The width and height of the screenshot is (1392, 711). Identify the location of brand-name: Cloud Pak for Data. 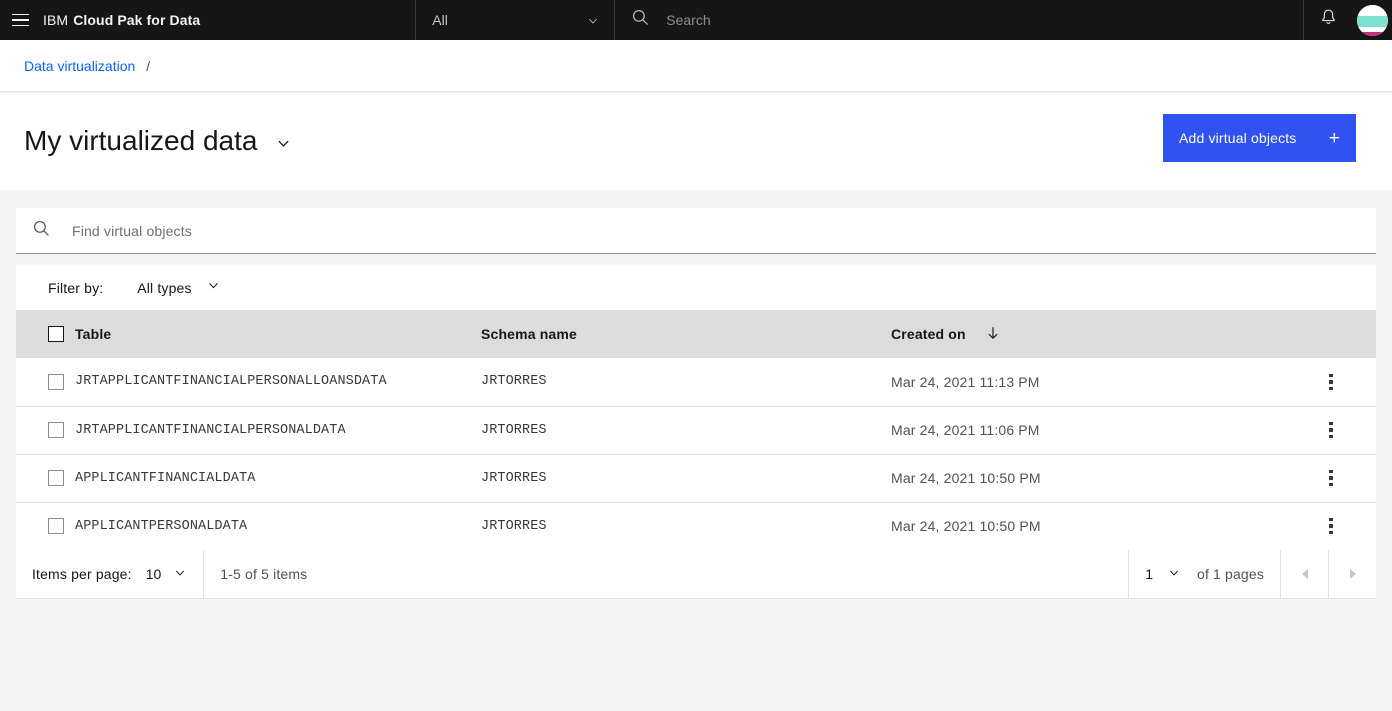
(137, 20).